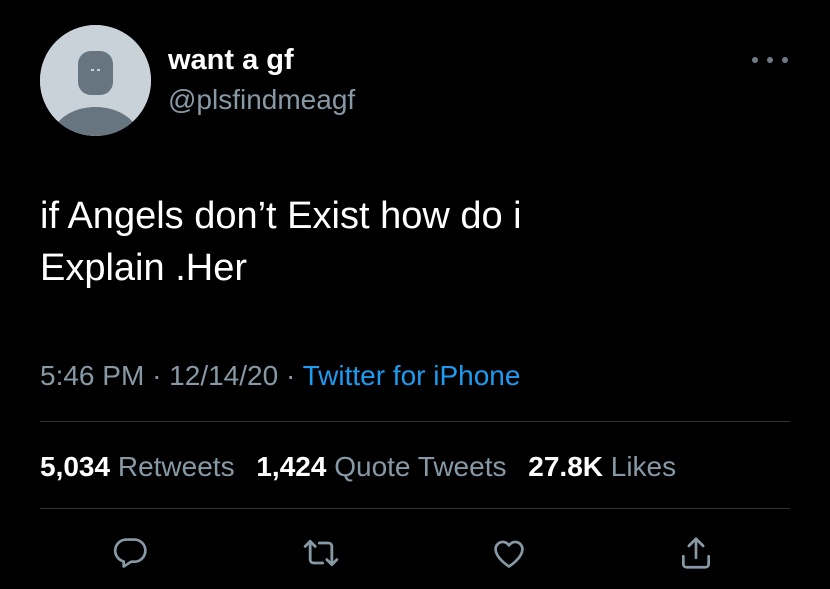  Describe the element at coordinates (92, 375) in the screenshot. I see `tweet-time: 5:46 PM` at that location.